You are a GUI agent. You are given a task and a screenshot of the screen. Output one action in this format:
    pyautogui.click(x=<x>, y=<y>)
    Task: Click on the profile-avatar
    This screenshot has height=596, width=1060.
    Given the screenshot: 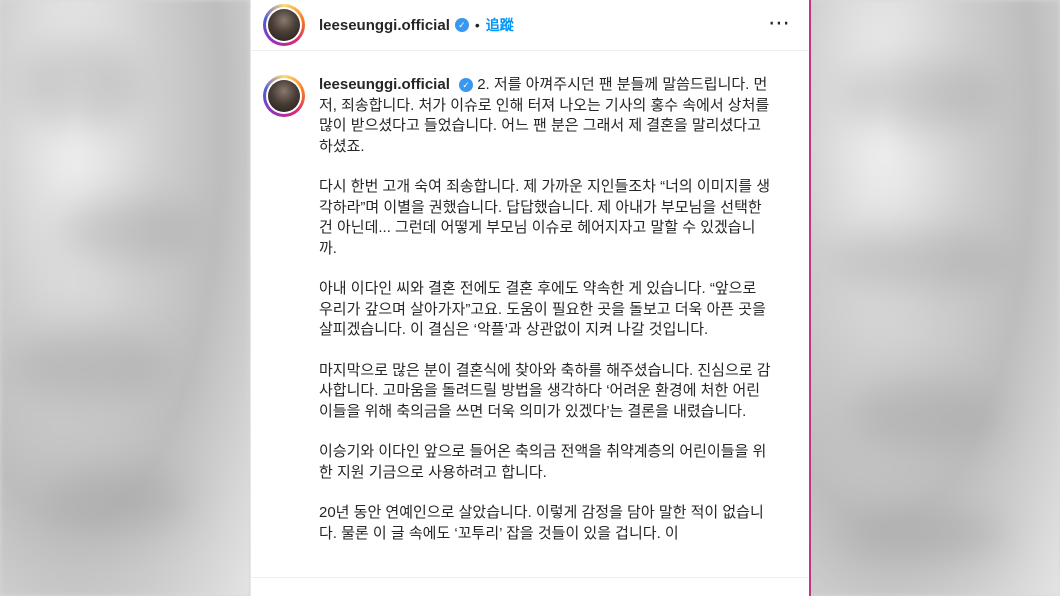 What is the action you would take?
    pyautogui.click(x=284, y=25)
    